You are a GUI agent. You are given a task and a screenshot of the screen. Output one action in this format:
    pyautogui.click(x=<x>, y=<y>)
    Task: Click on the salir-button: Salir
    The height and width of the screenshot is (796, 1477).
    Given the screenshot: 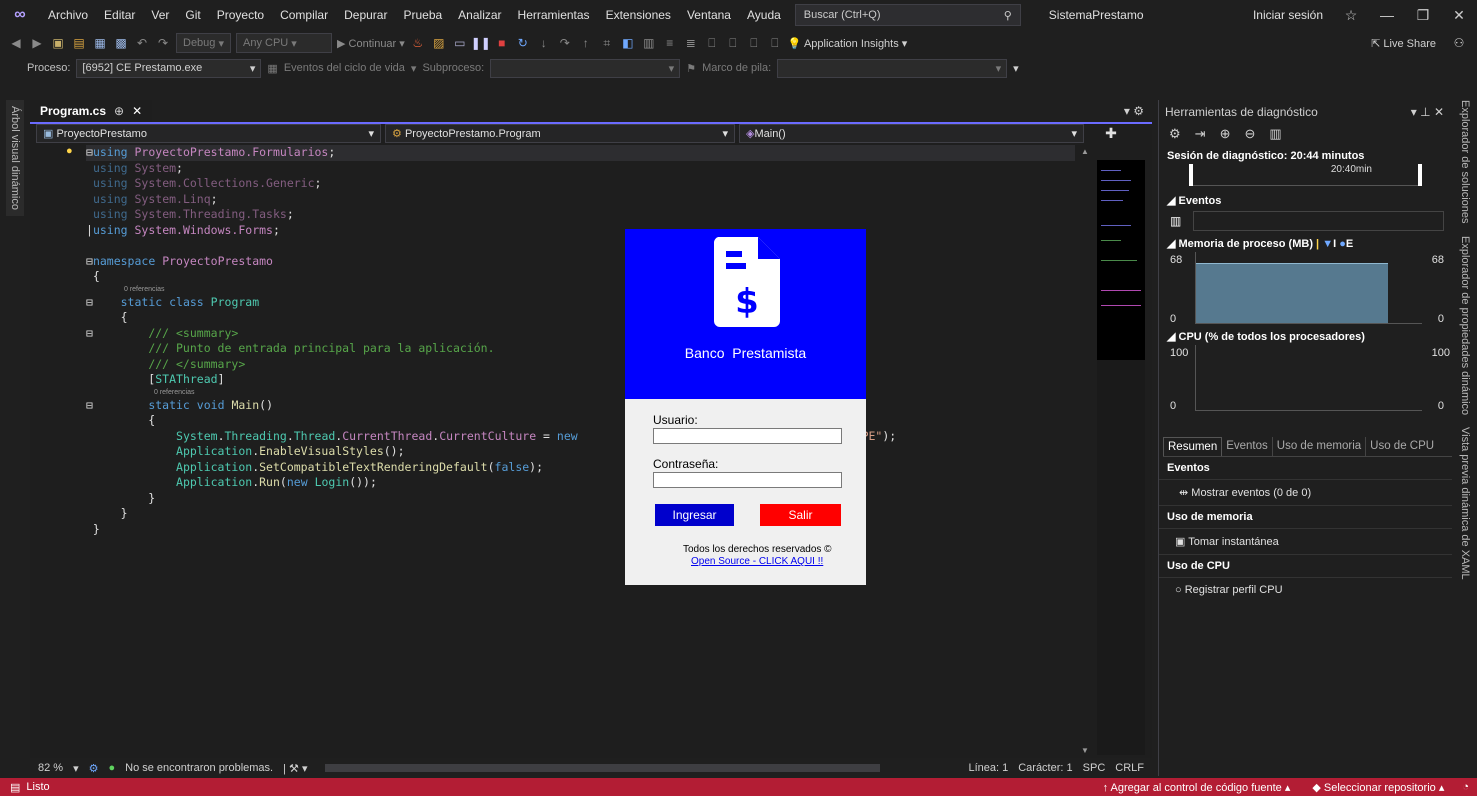 What is the action you would take?
    pyautogui.click(x=800, y=515)
    